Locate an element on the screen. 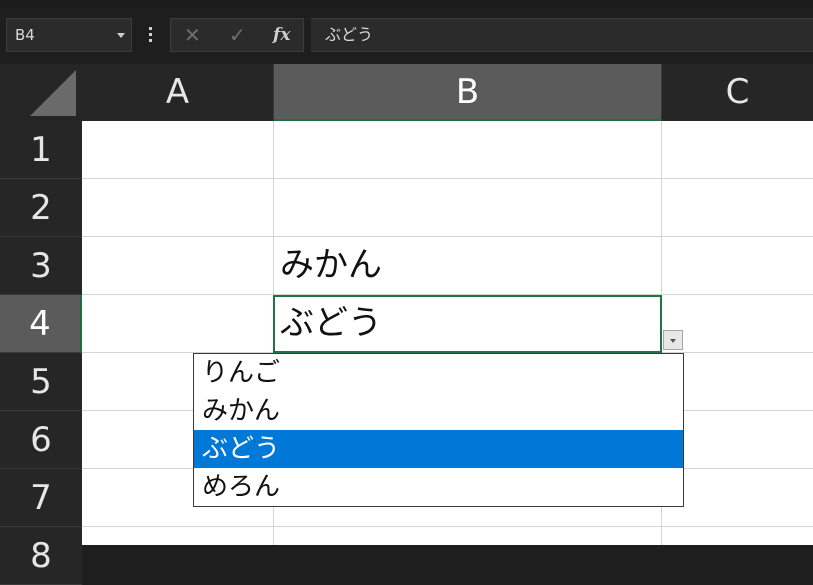  name-box-dropdown-icon is located at coordinates (121, 35).